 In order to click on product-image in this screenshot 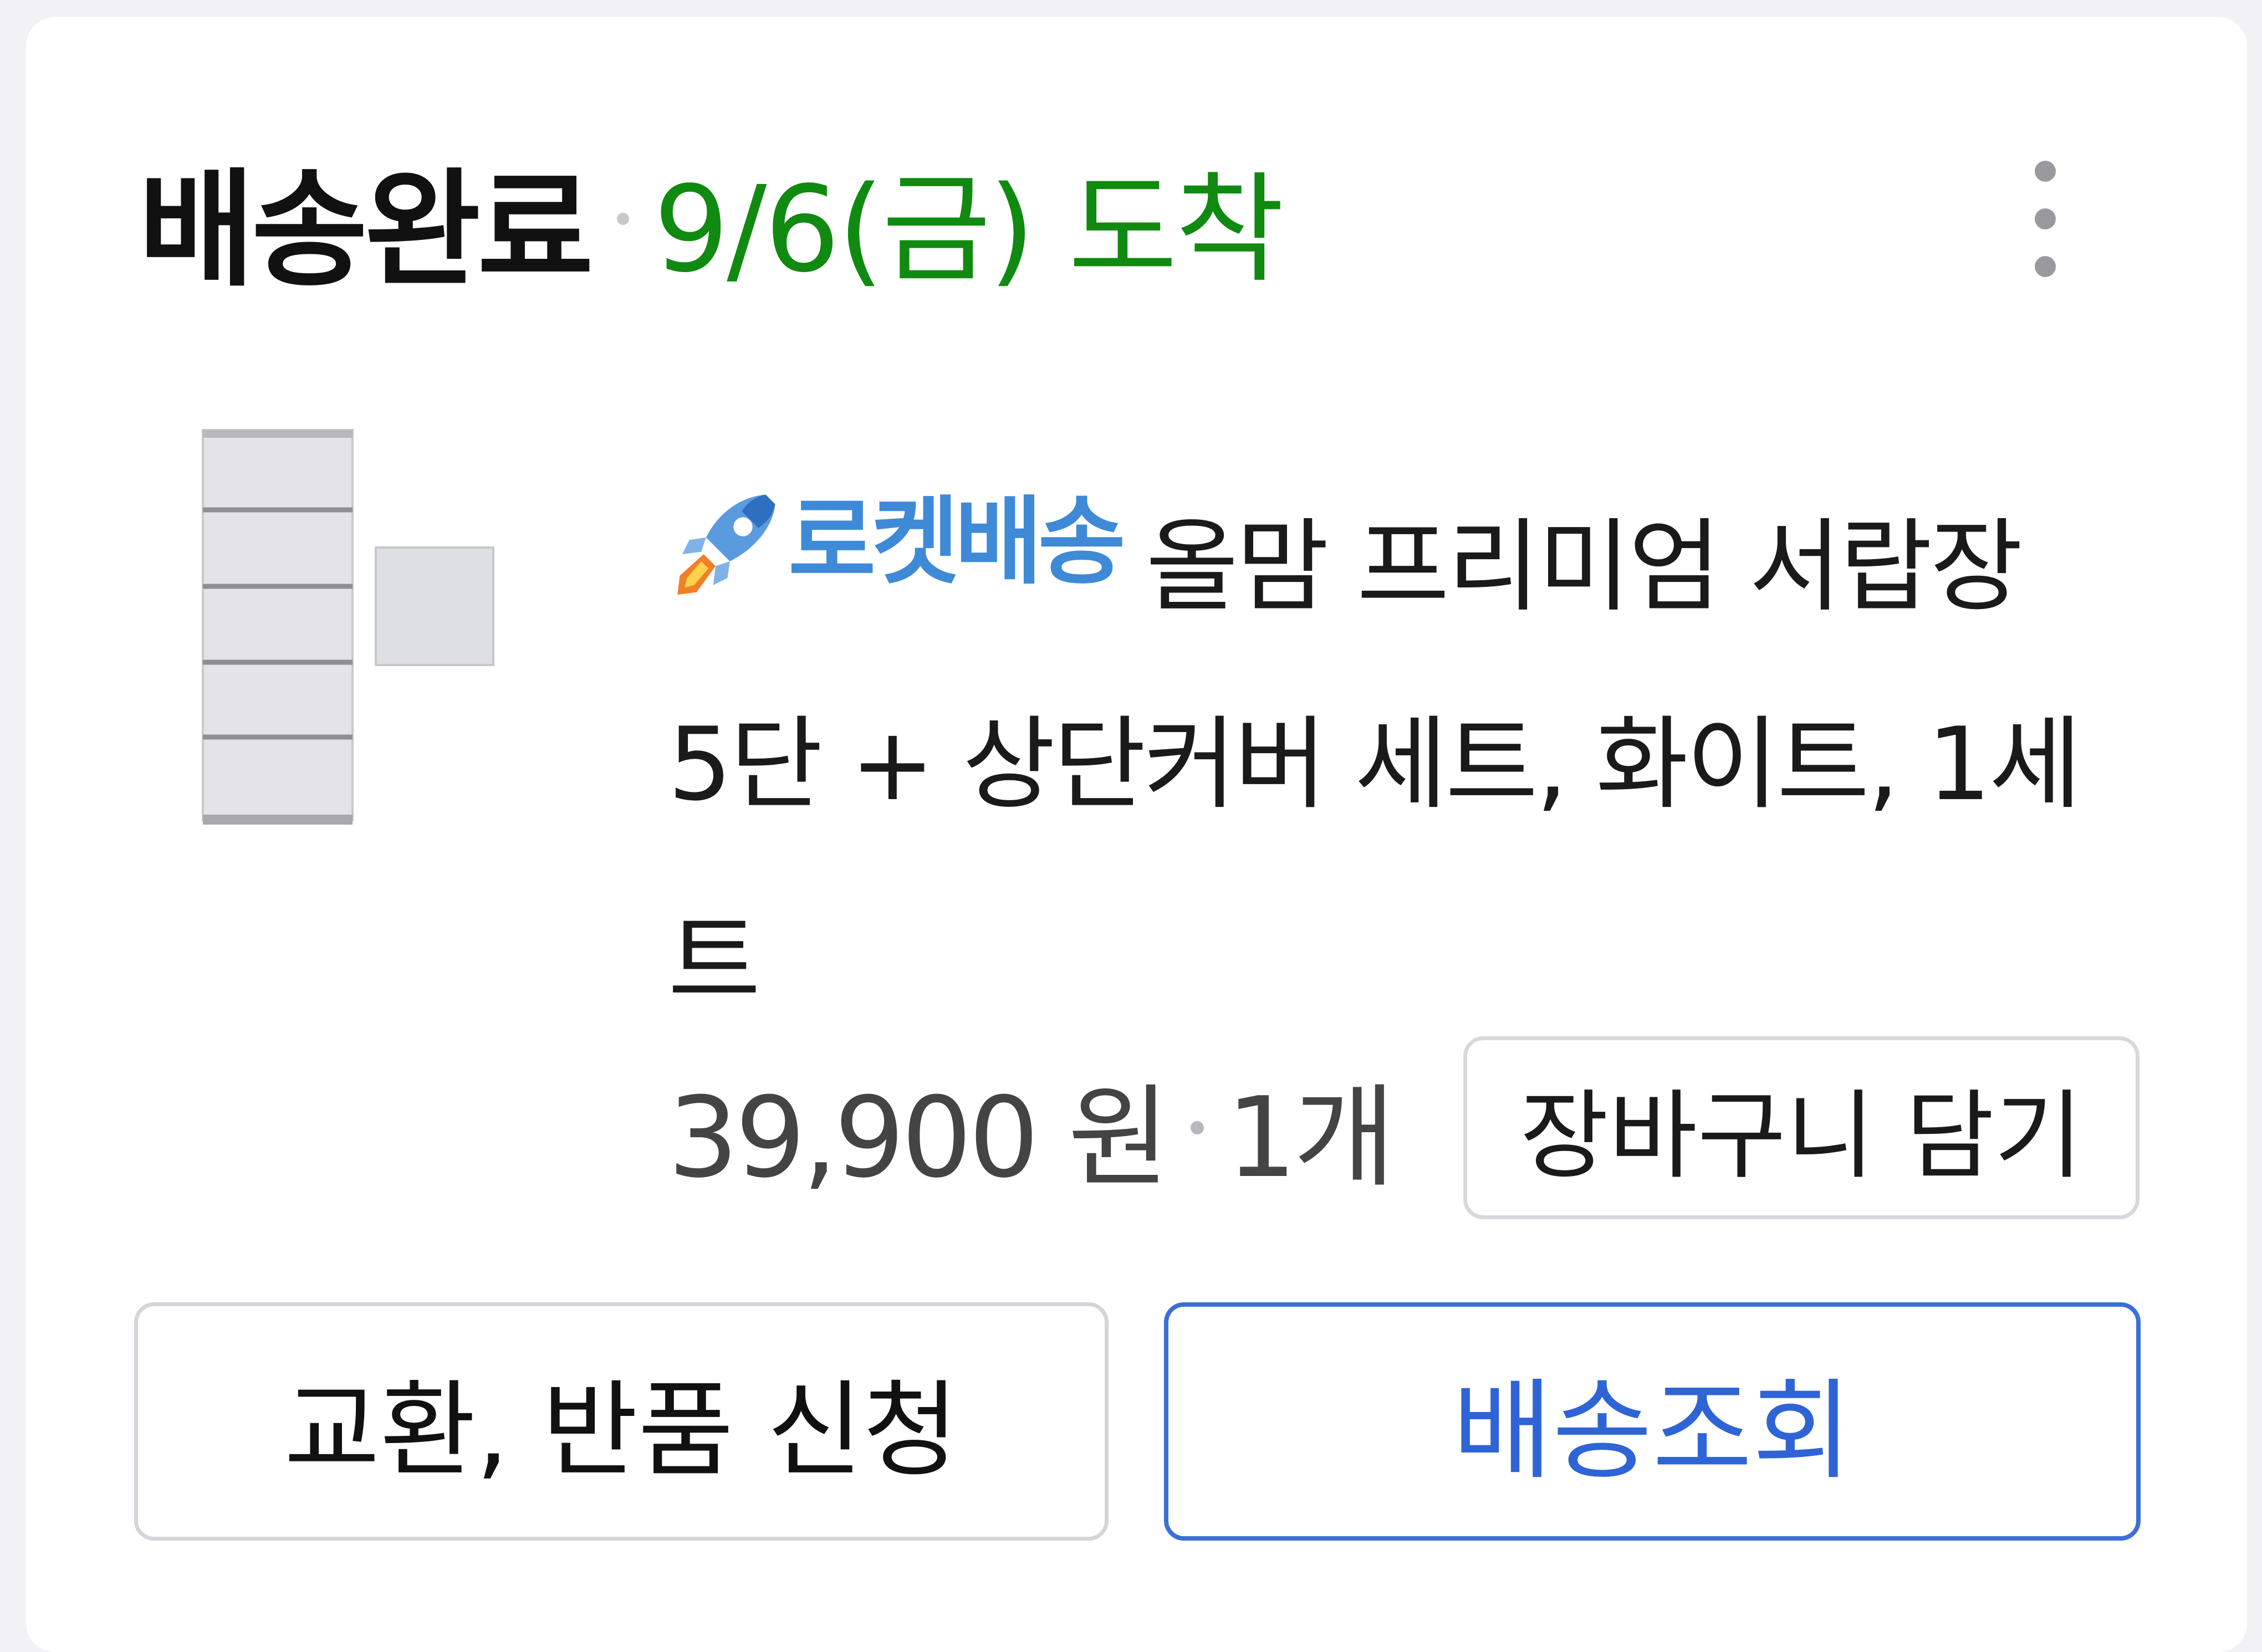, I will do `click(355, 629)`.